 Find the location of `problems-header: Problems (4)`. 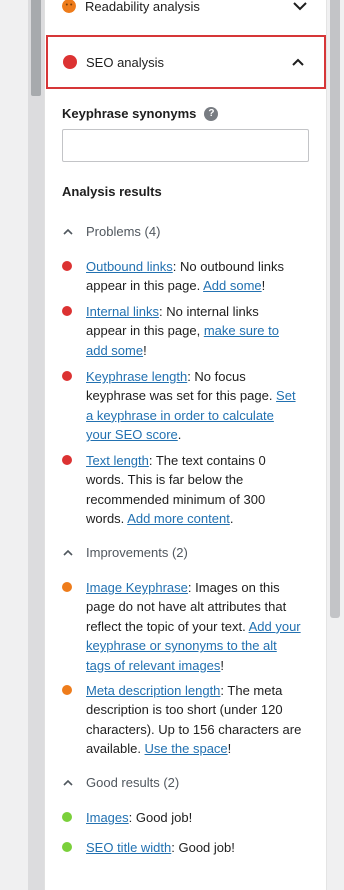

problems-header: Problems (4) is located at coordinates (123, 231).